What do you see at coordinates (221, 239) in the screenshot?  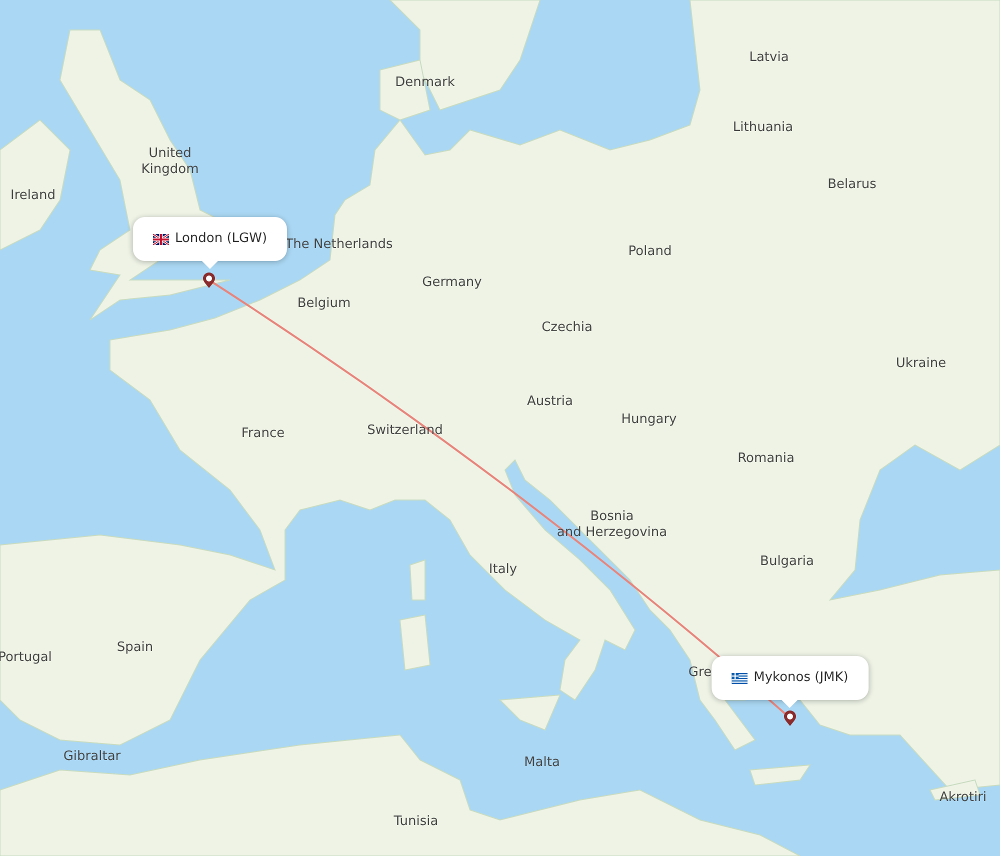 I see `airport-label: London (LGW)` at bounding box center [221, 239].